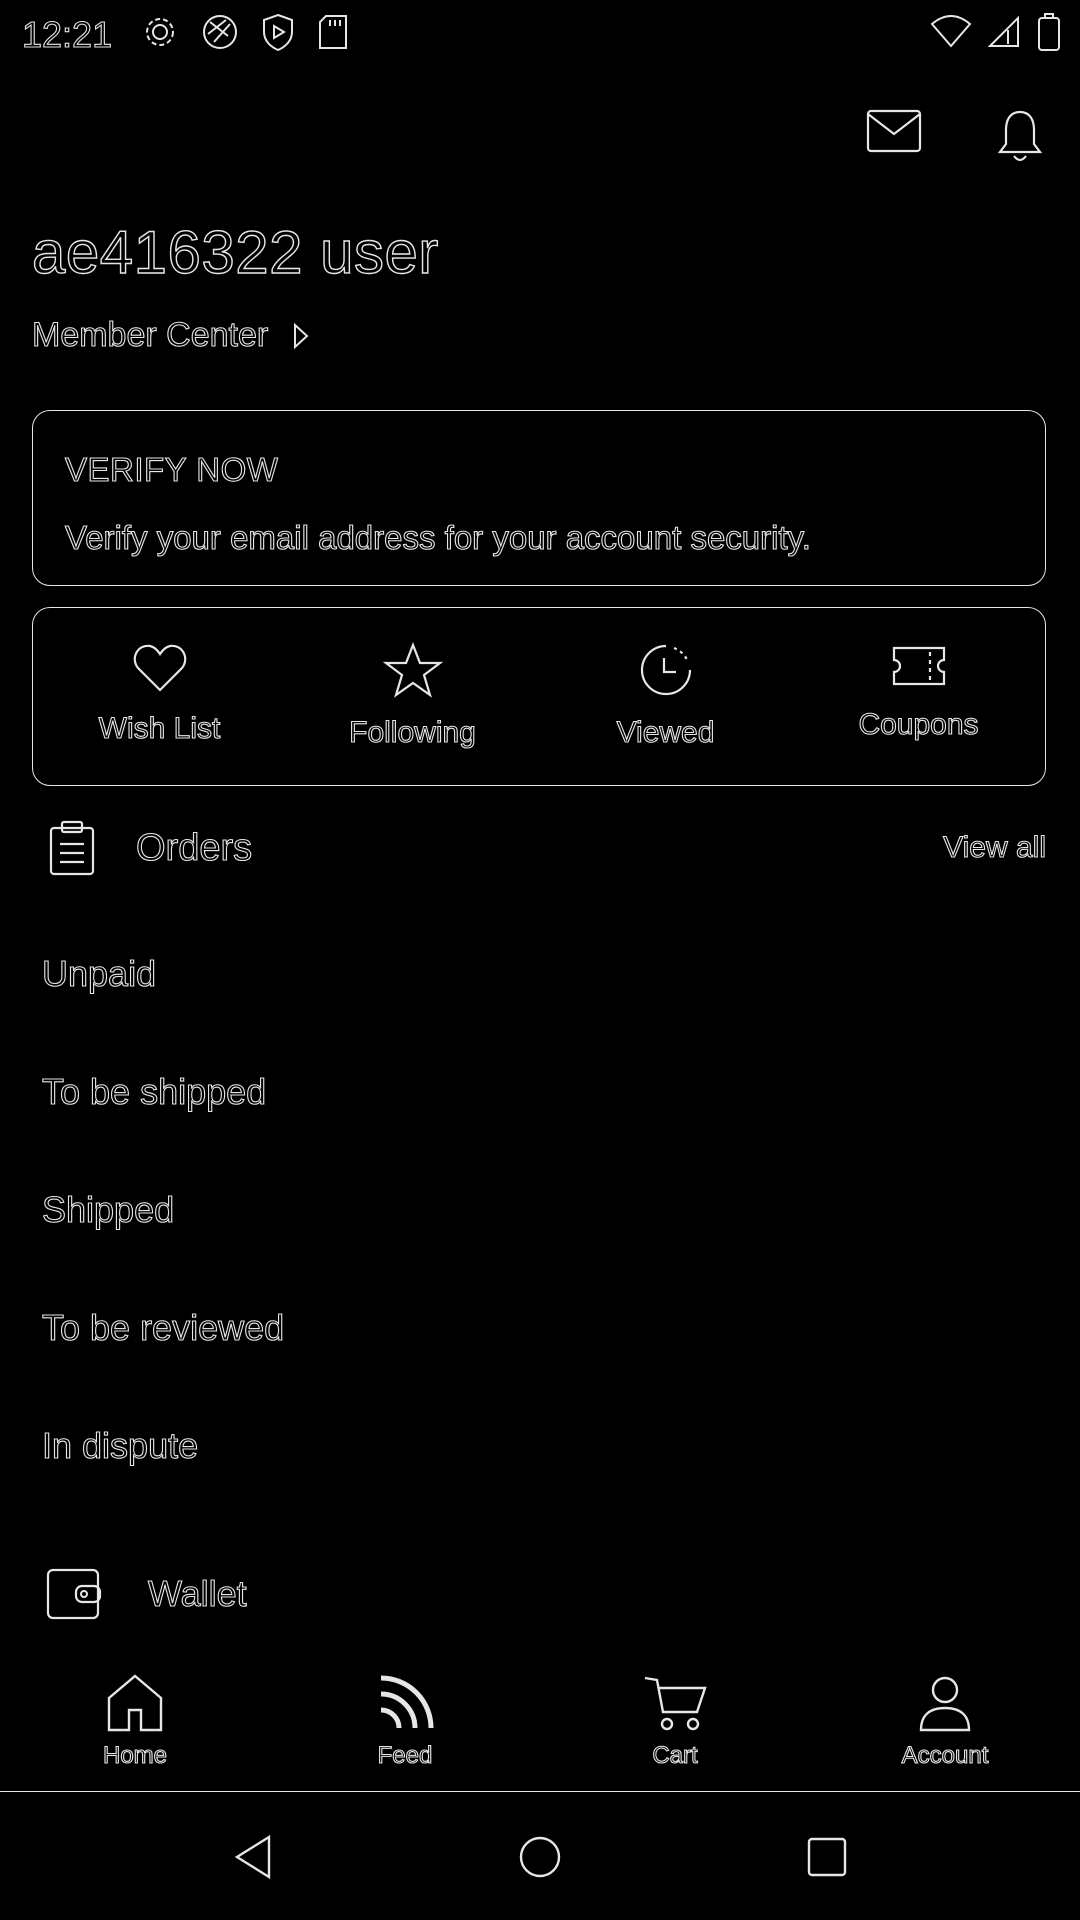 Image resolution: width=1080 pixels, height=1920 pixels. I want to click on order-status-shipped: Shipped, so click(107, 1209).